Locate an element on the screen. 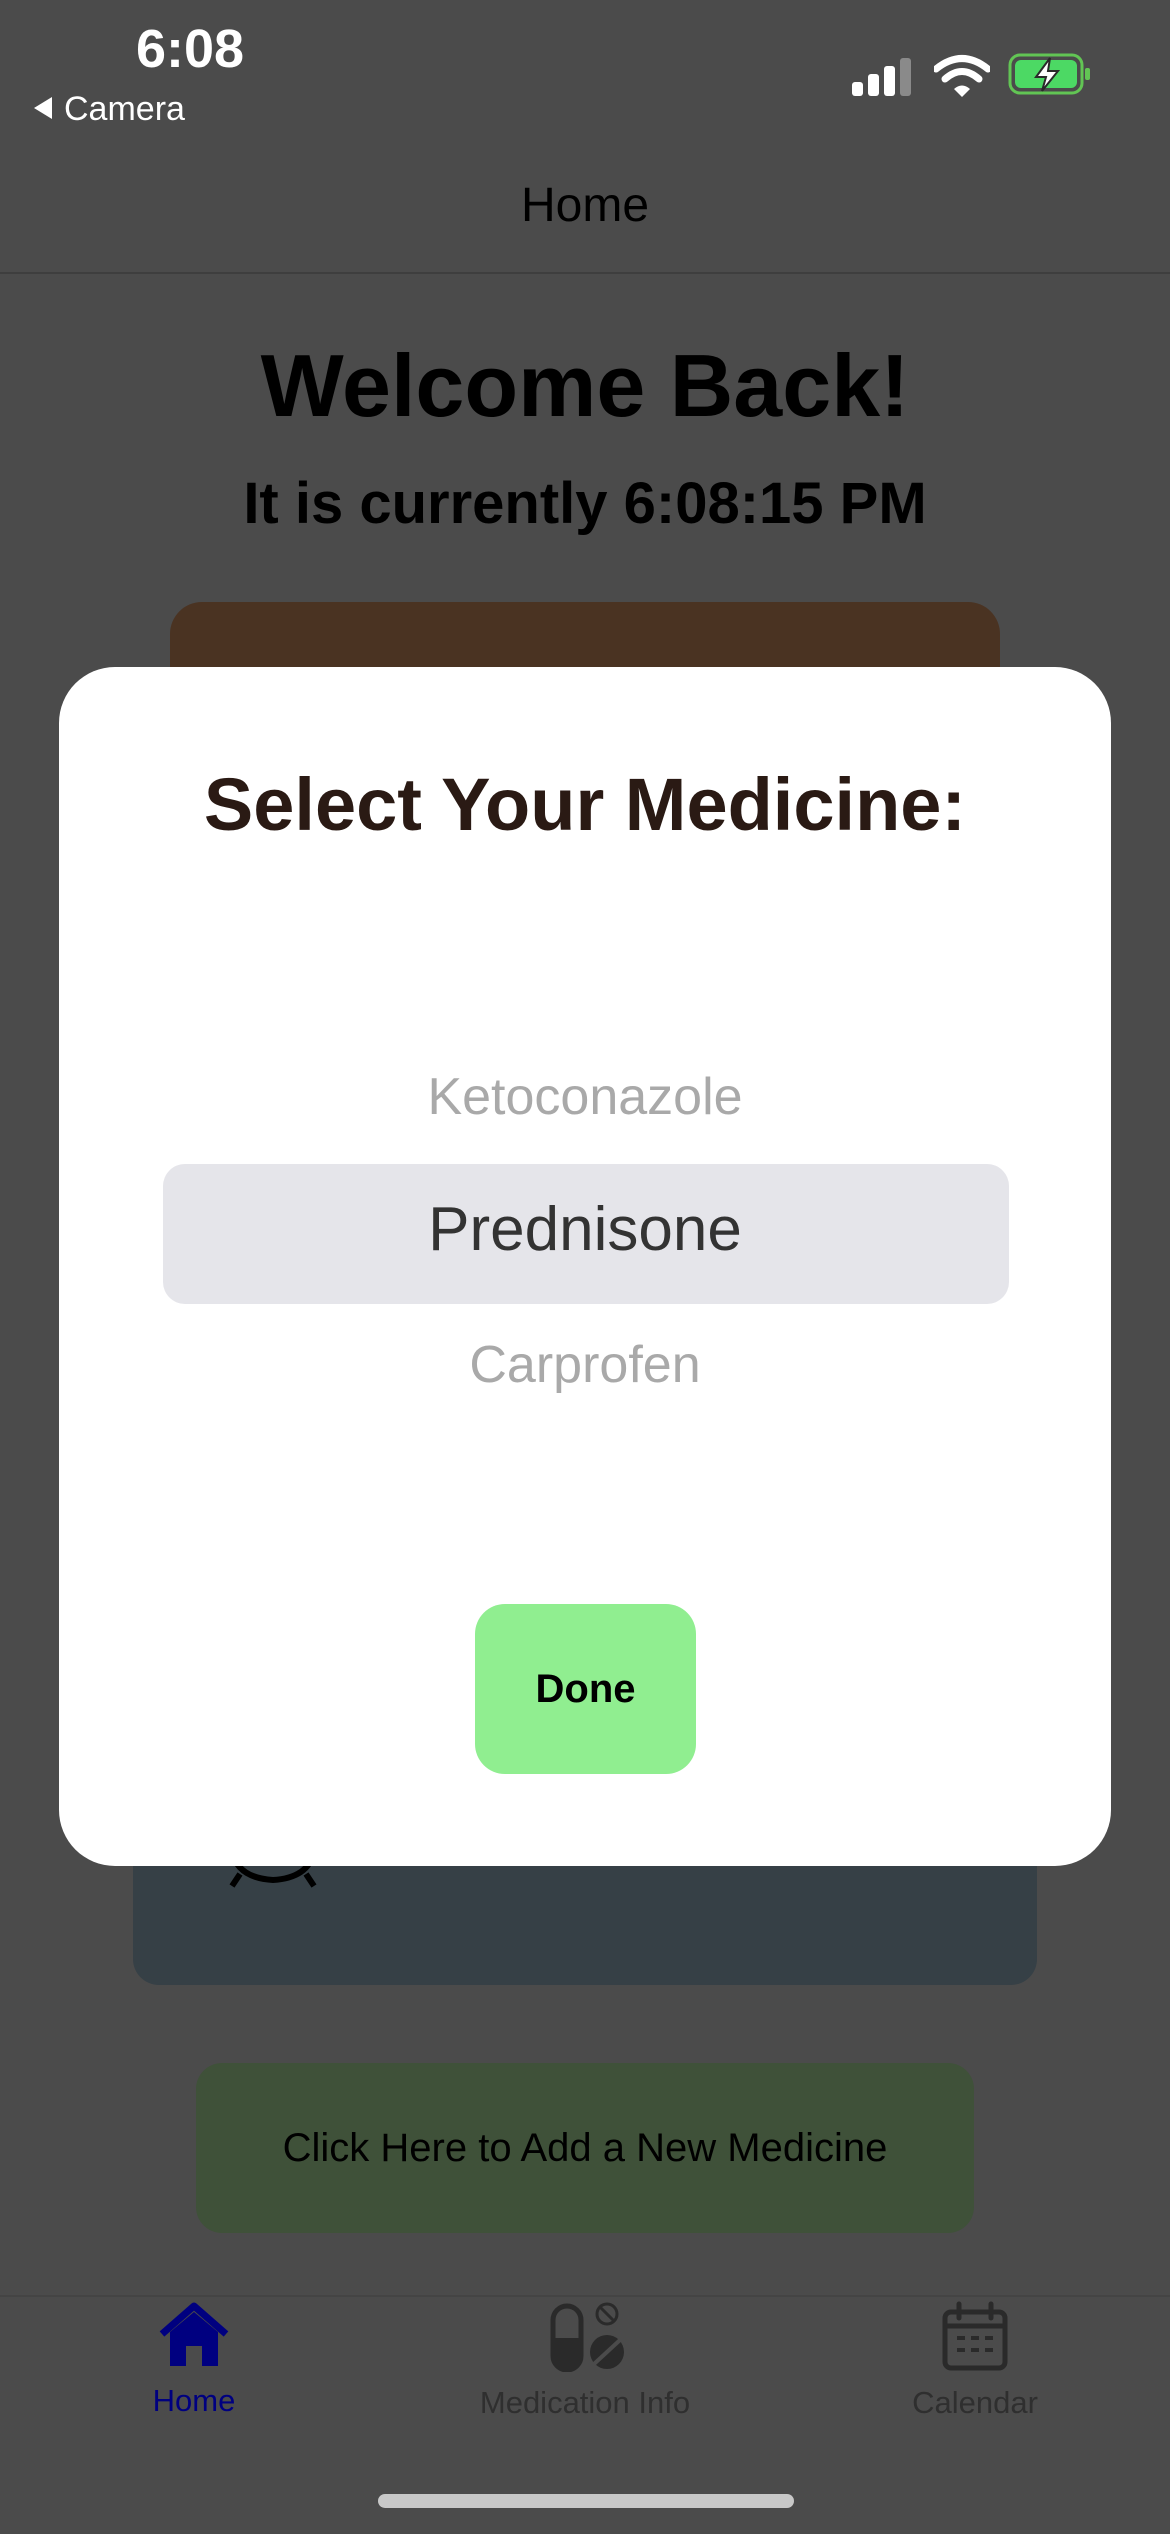 This screenshot has height=2534, width=1170. back-to-camera-link: Camera is located at coordinates (109, 109).